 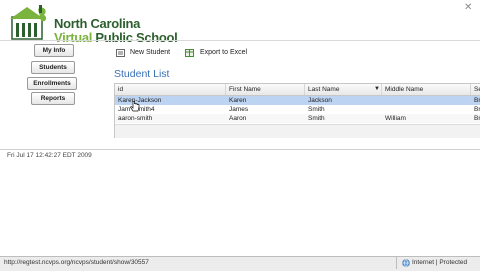 I want to click on table-header: id First Name Last Name ▼ Middle Name Se, so click(x=297, y=90).